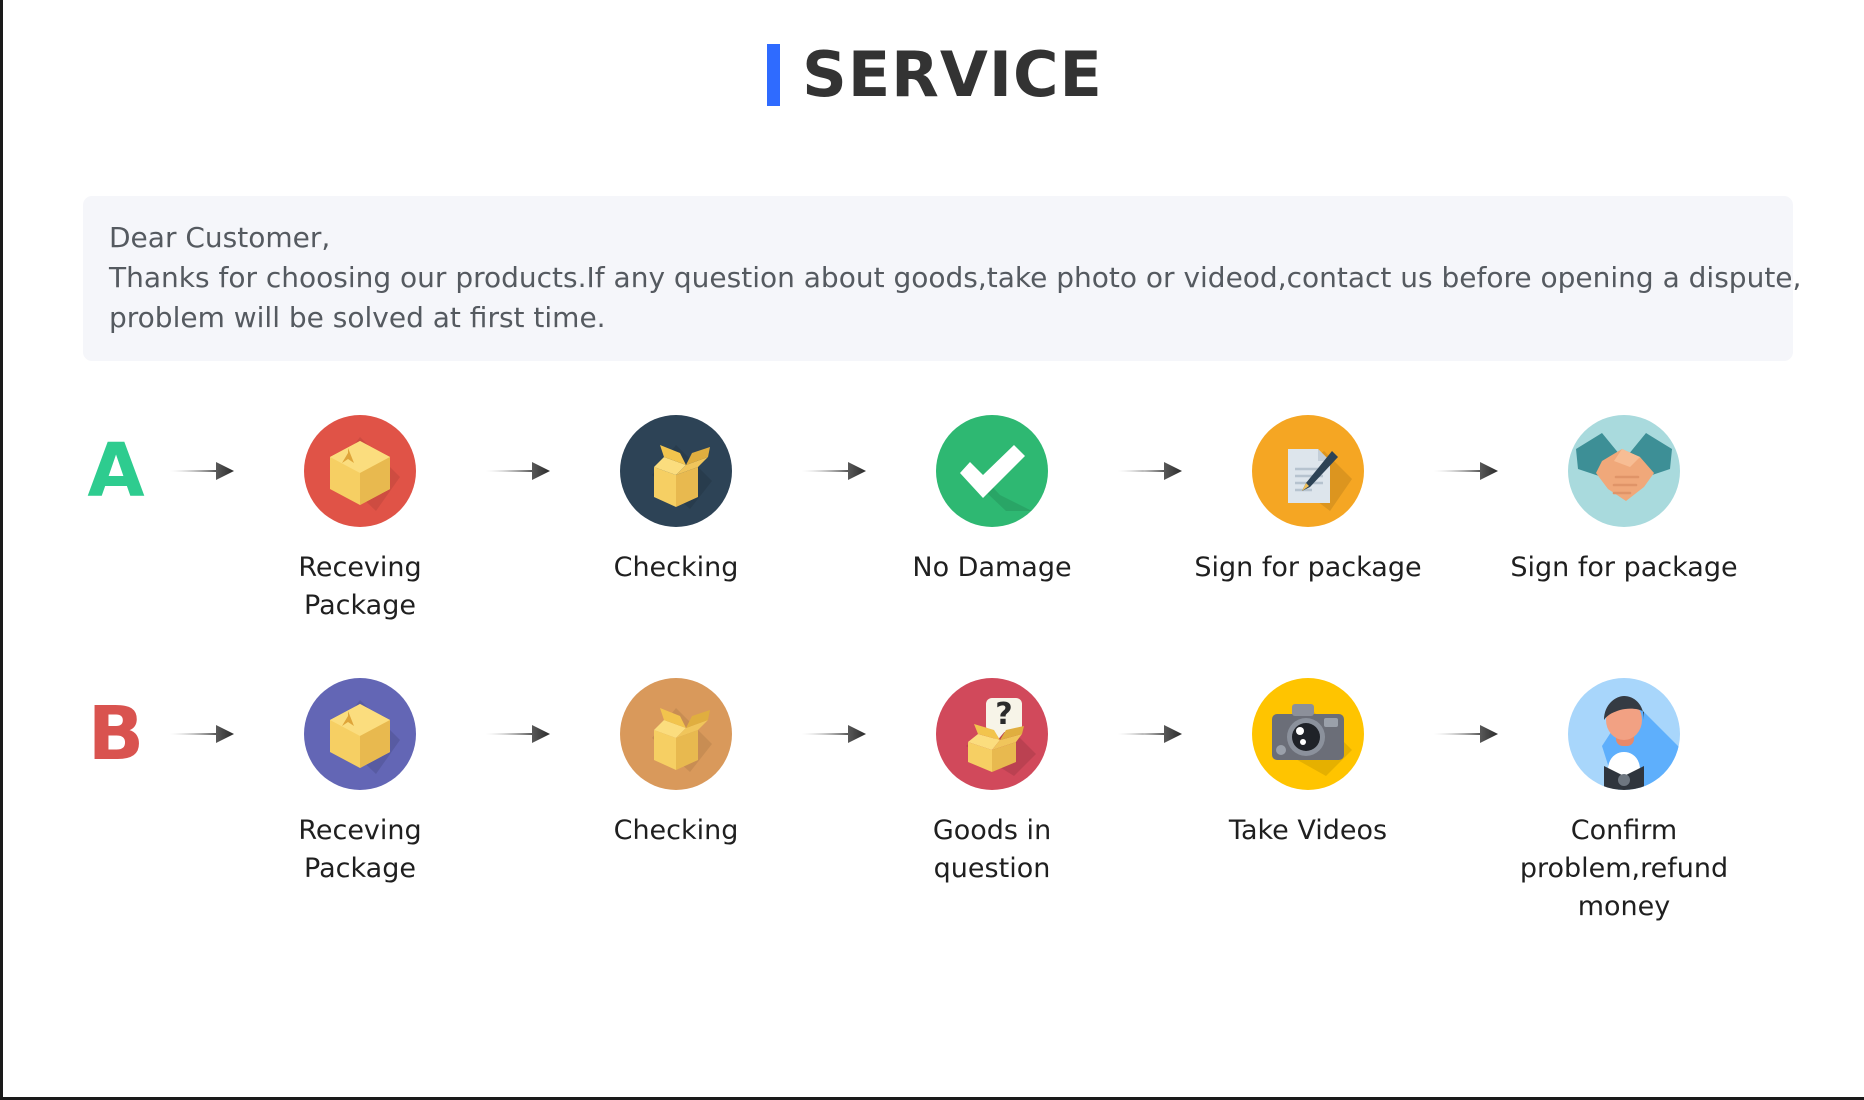 The width and height of the screenshot is (1864, 1100). I want to click on flow-step-a1: Receving Package, so click(360, 520).